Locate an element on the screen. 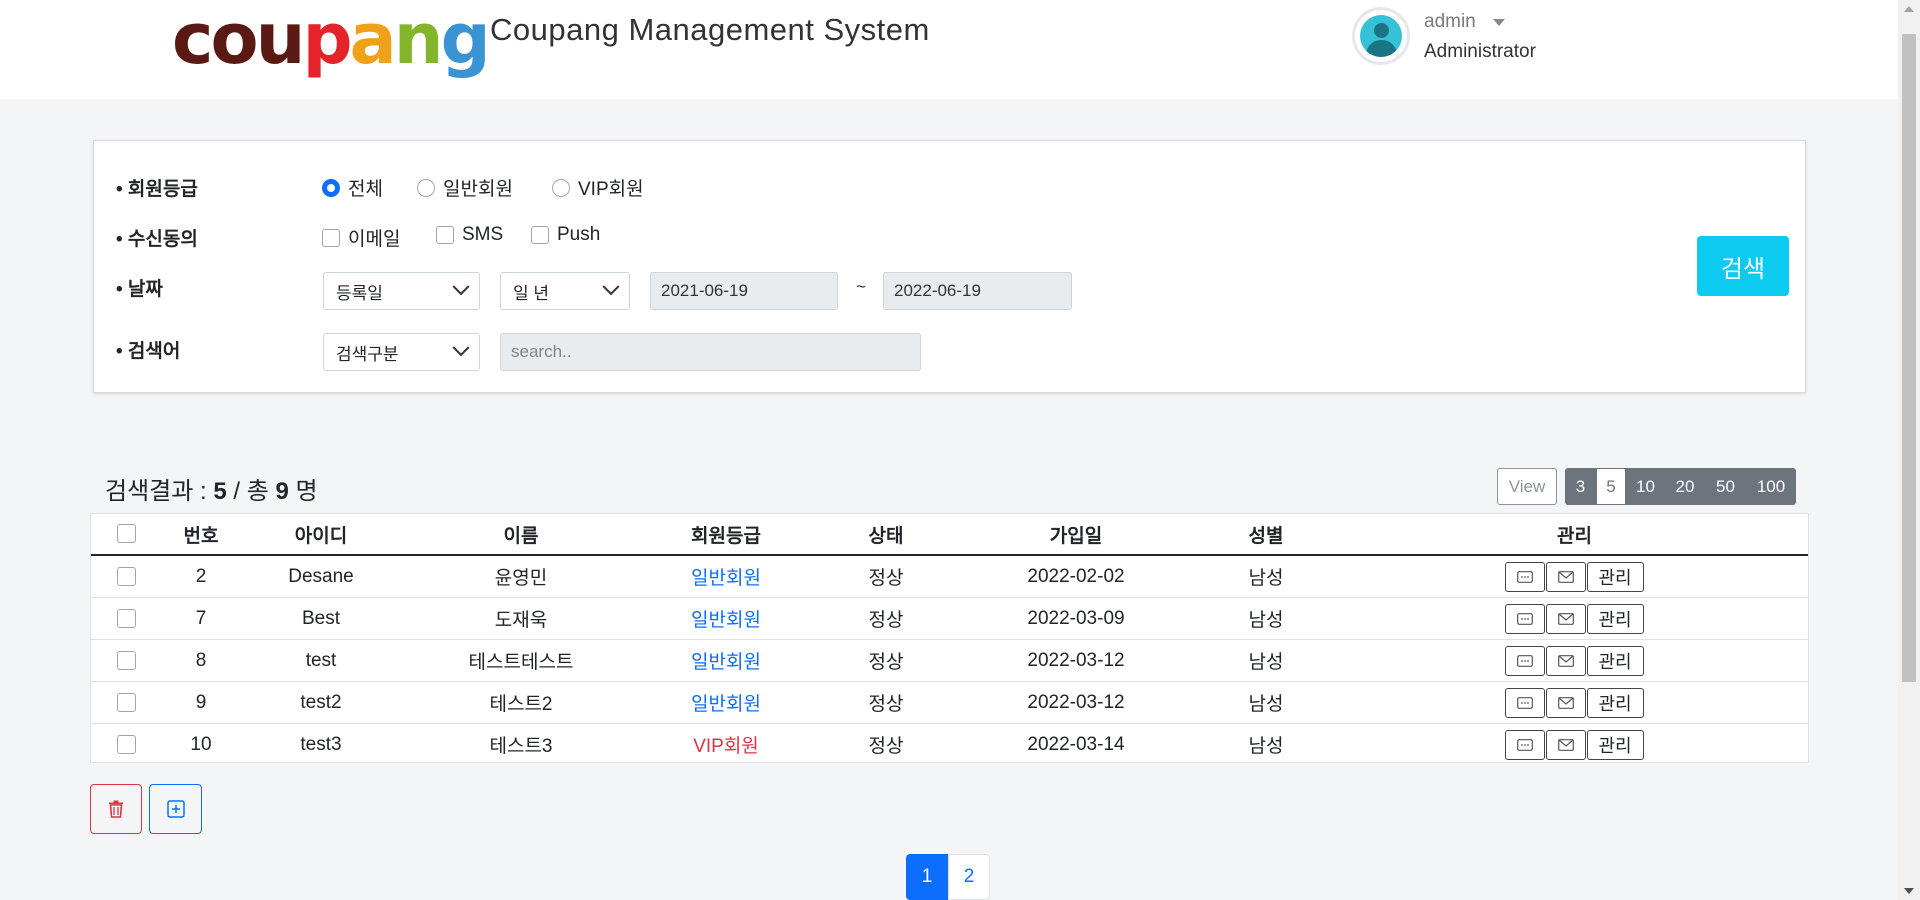 The width and height of the screenshot is (1920, 900). table-row: 8 test 테스트테스트 일반회원 정상 2022-03-12 남성 관리 is located at coordinates (949, 660).